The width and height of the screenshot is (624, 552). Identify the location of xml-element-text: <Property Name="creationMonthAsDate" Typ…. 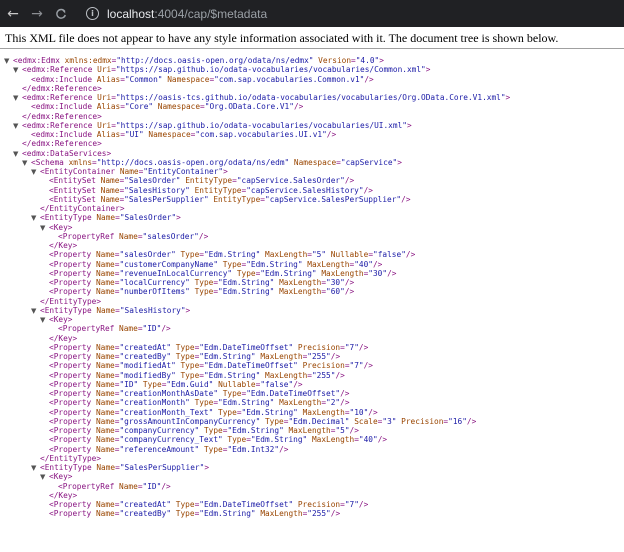
(199, 393).